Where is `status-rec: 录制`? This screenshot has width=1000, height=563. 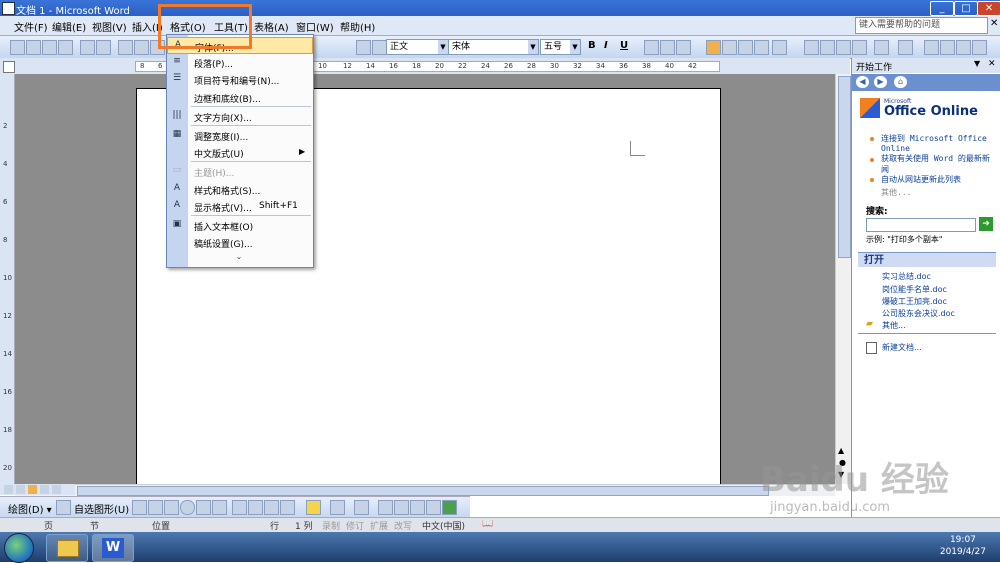
status-rec: 录制 is located at coordinates (331, 525).